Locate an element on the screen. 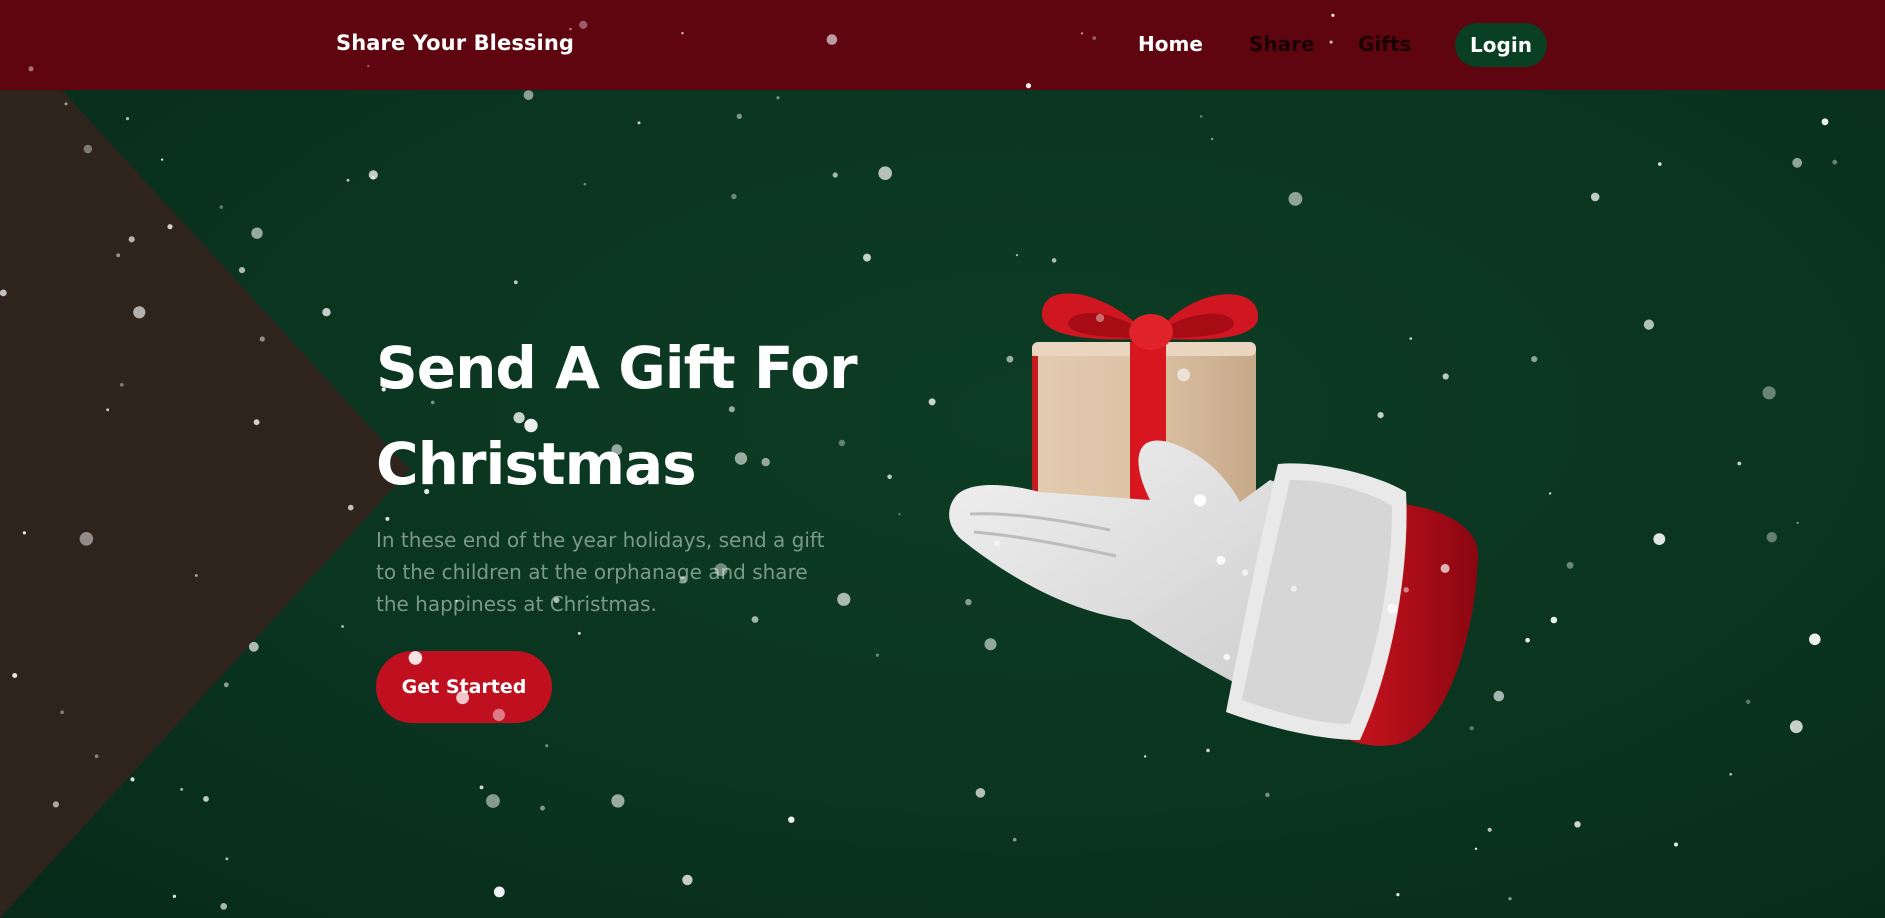  santa-hand-gift-icon is located at coordinates (1214, 519).